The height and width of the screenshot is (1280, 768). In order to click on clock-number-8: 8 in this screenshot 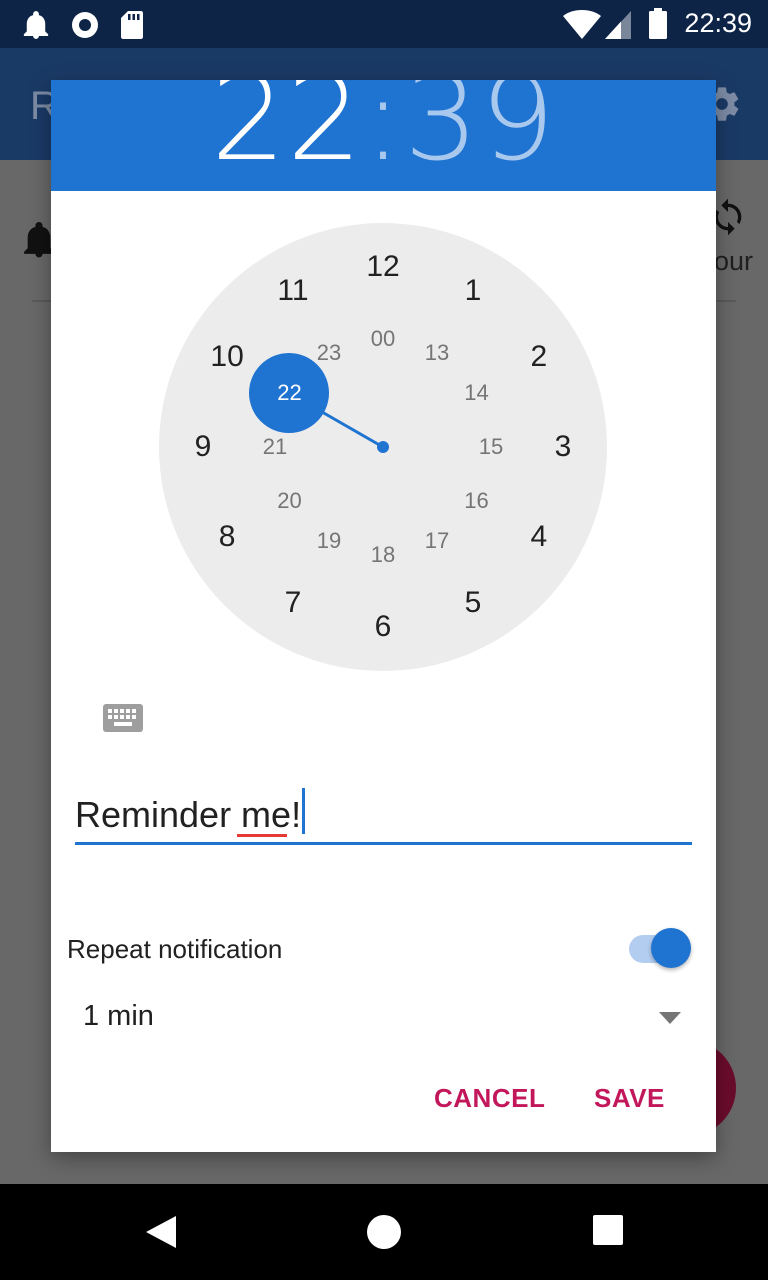, I will do `click(227, 537)`.